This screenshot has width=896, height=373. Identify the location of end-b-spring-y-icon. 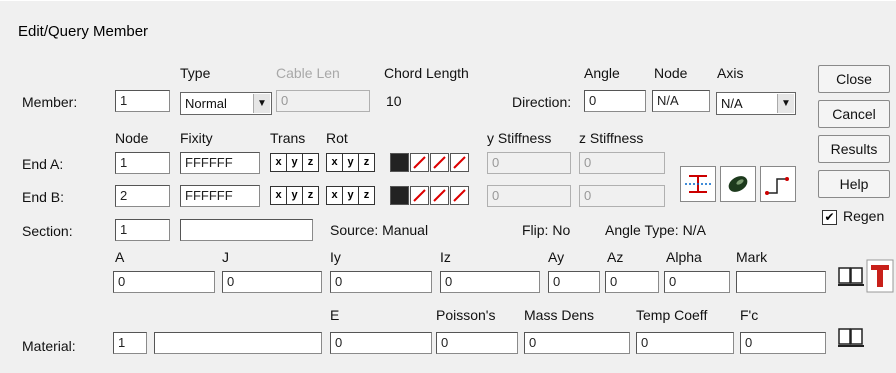
(439, 195).